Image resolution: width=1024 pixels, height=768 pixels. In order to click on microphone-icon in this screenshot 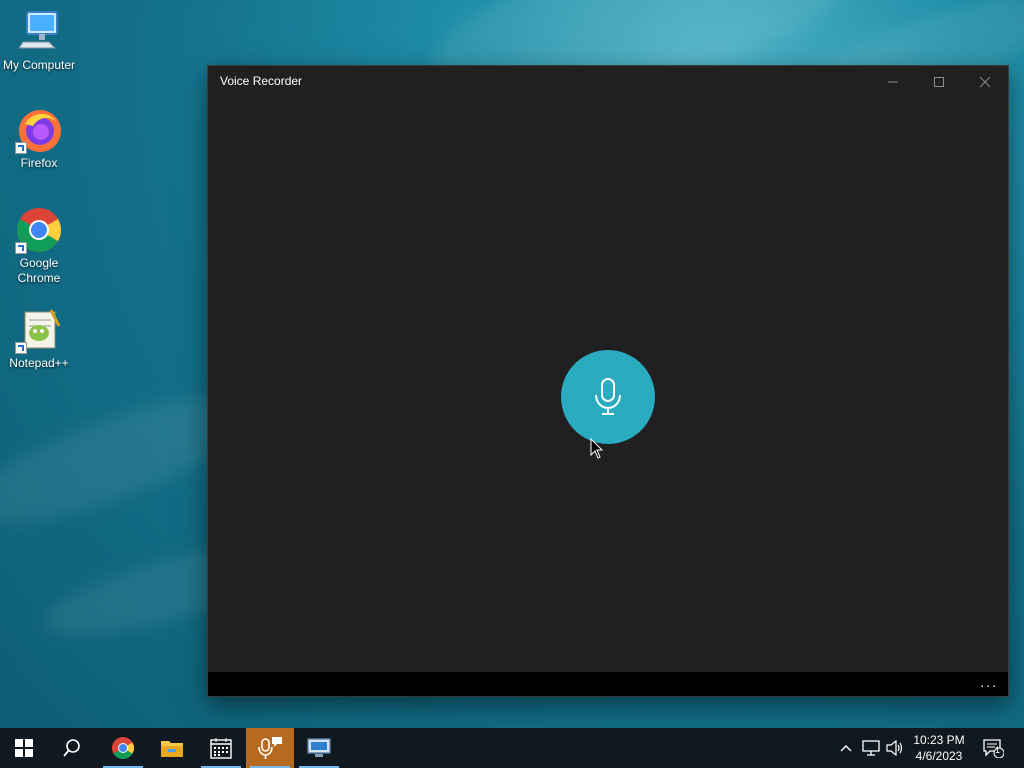, I will do `click(608, 396)`.